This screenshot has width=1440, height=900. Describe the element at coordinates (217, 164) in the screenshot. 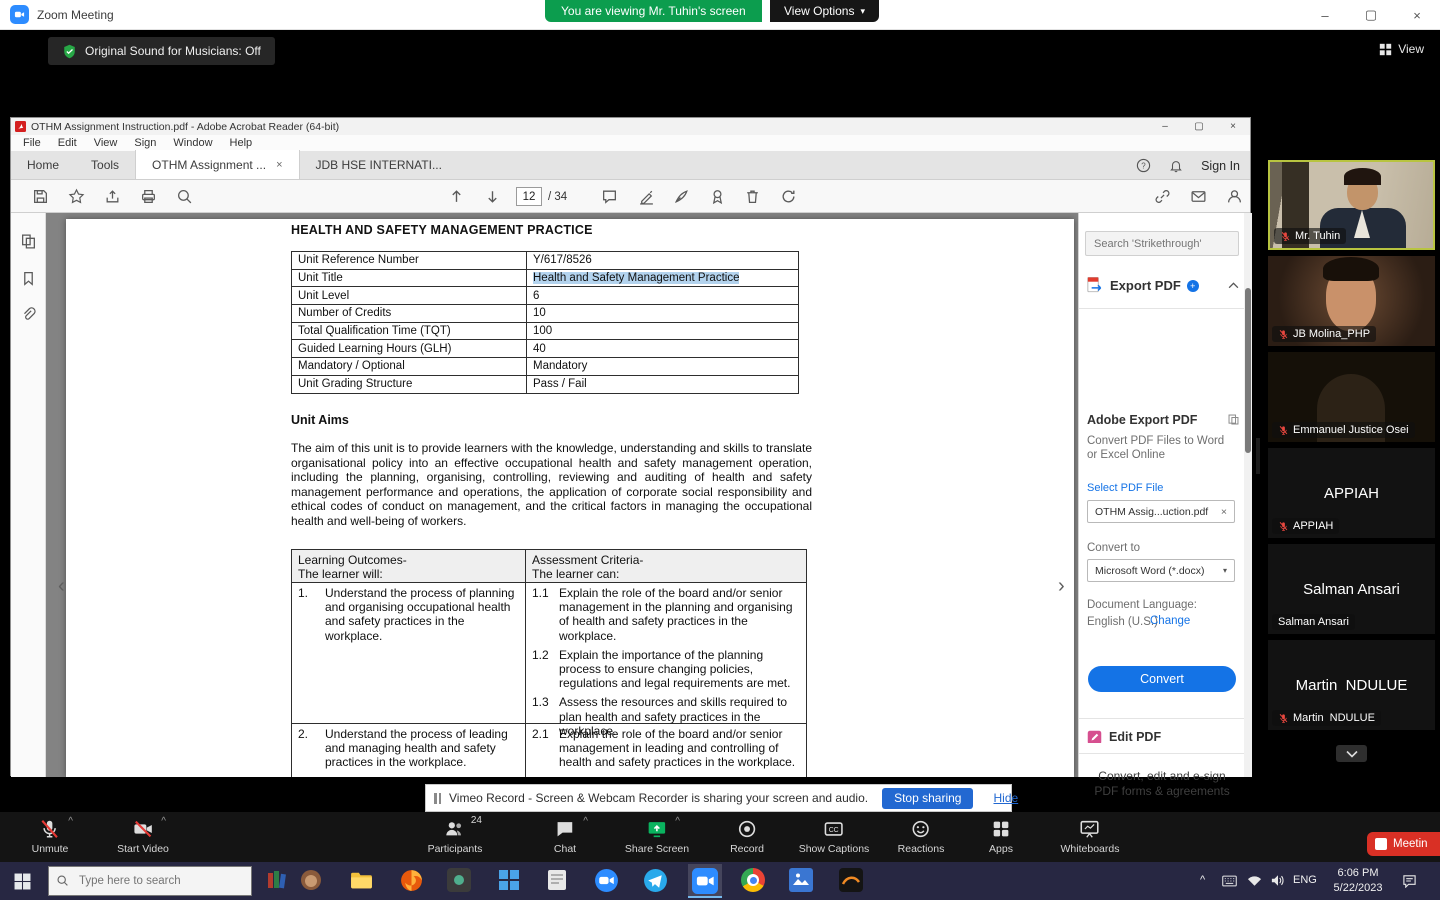

I see `tab-document-othm: OTHM Assignment ... ×` at that location.